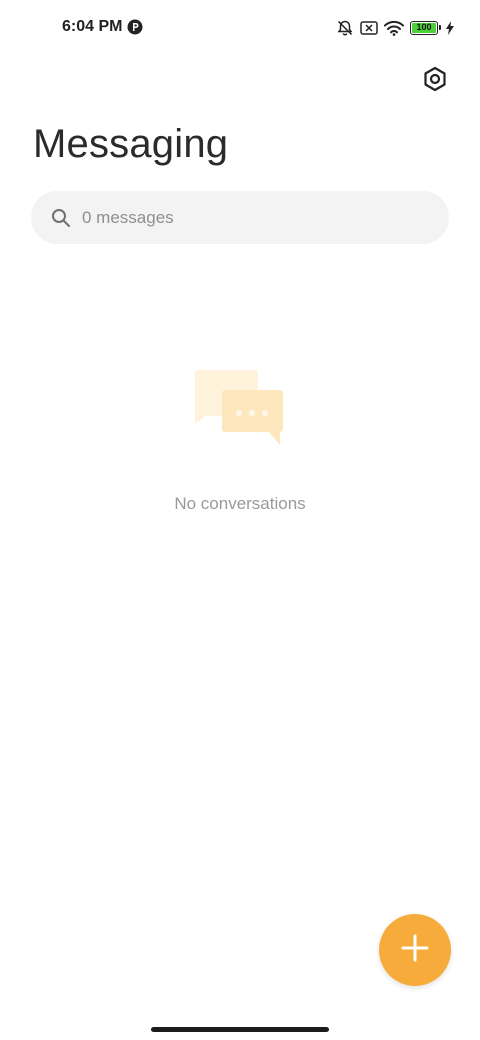  What do you see at coordinates (240, 1029) in the screenshot?
I see `home-indicator` at bounding box center [240, 1029].